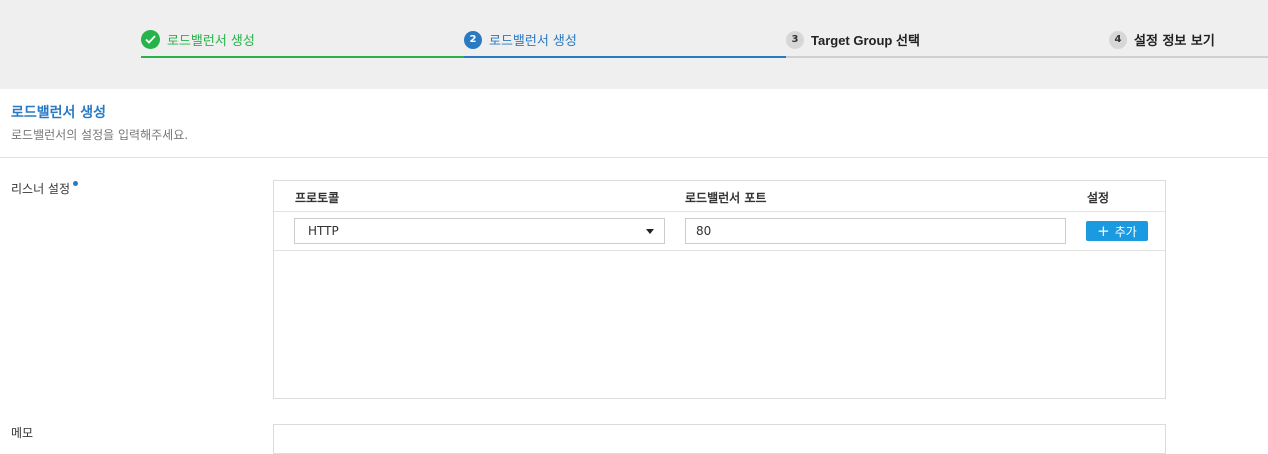 This screenshot has width=1268, height=454. Describe the element at coordinates (719, 439) in the screenshot. I see `memo-textarea` at that location.